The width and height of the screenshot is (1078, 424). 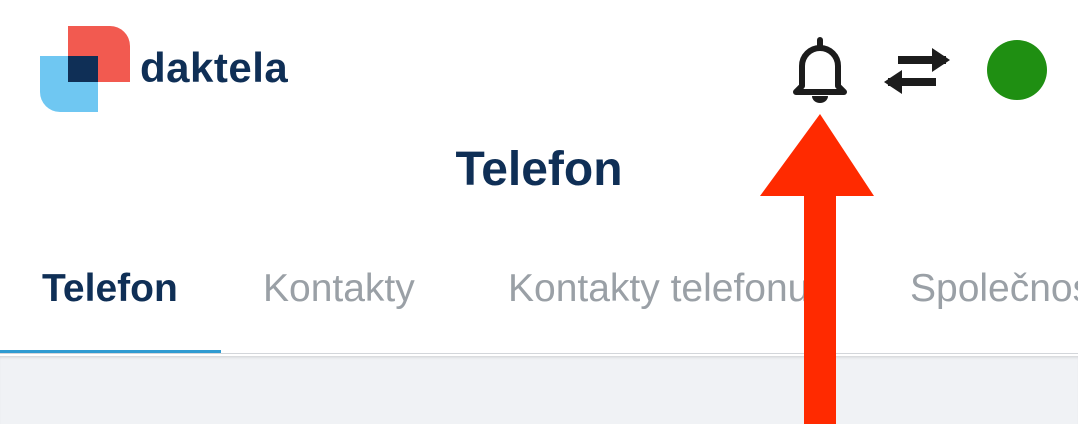 What do you see at coordinates (1017, 70) in the screenshot?
I see `status-avatar` at bounding box center [1017, 70].